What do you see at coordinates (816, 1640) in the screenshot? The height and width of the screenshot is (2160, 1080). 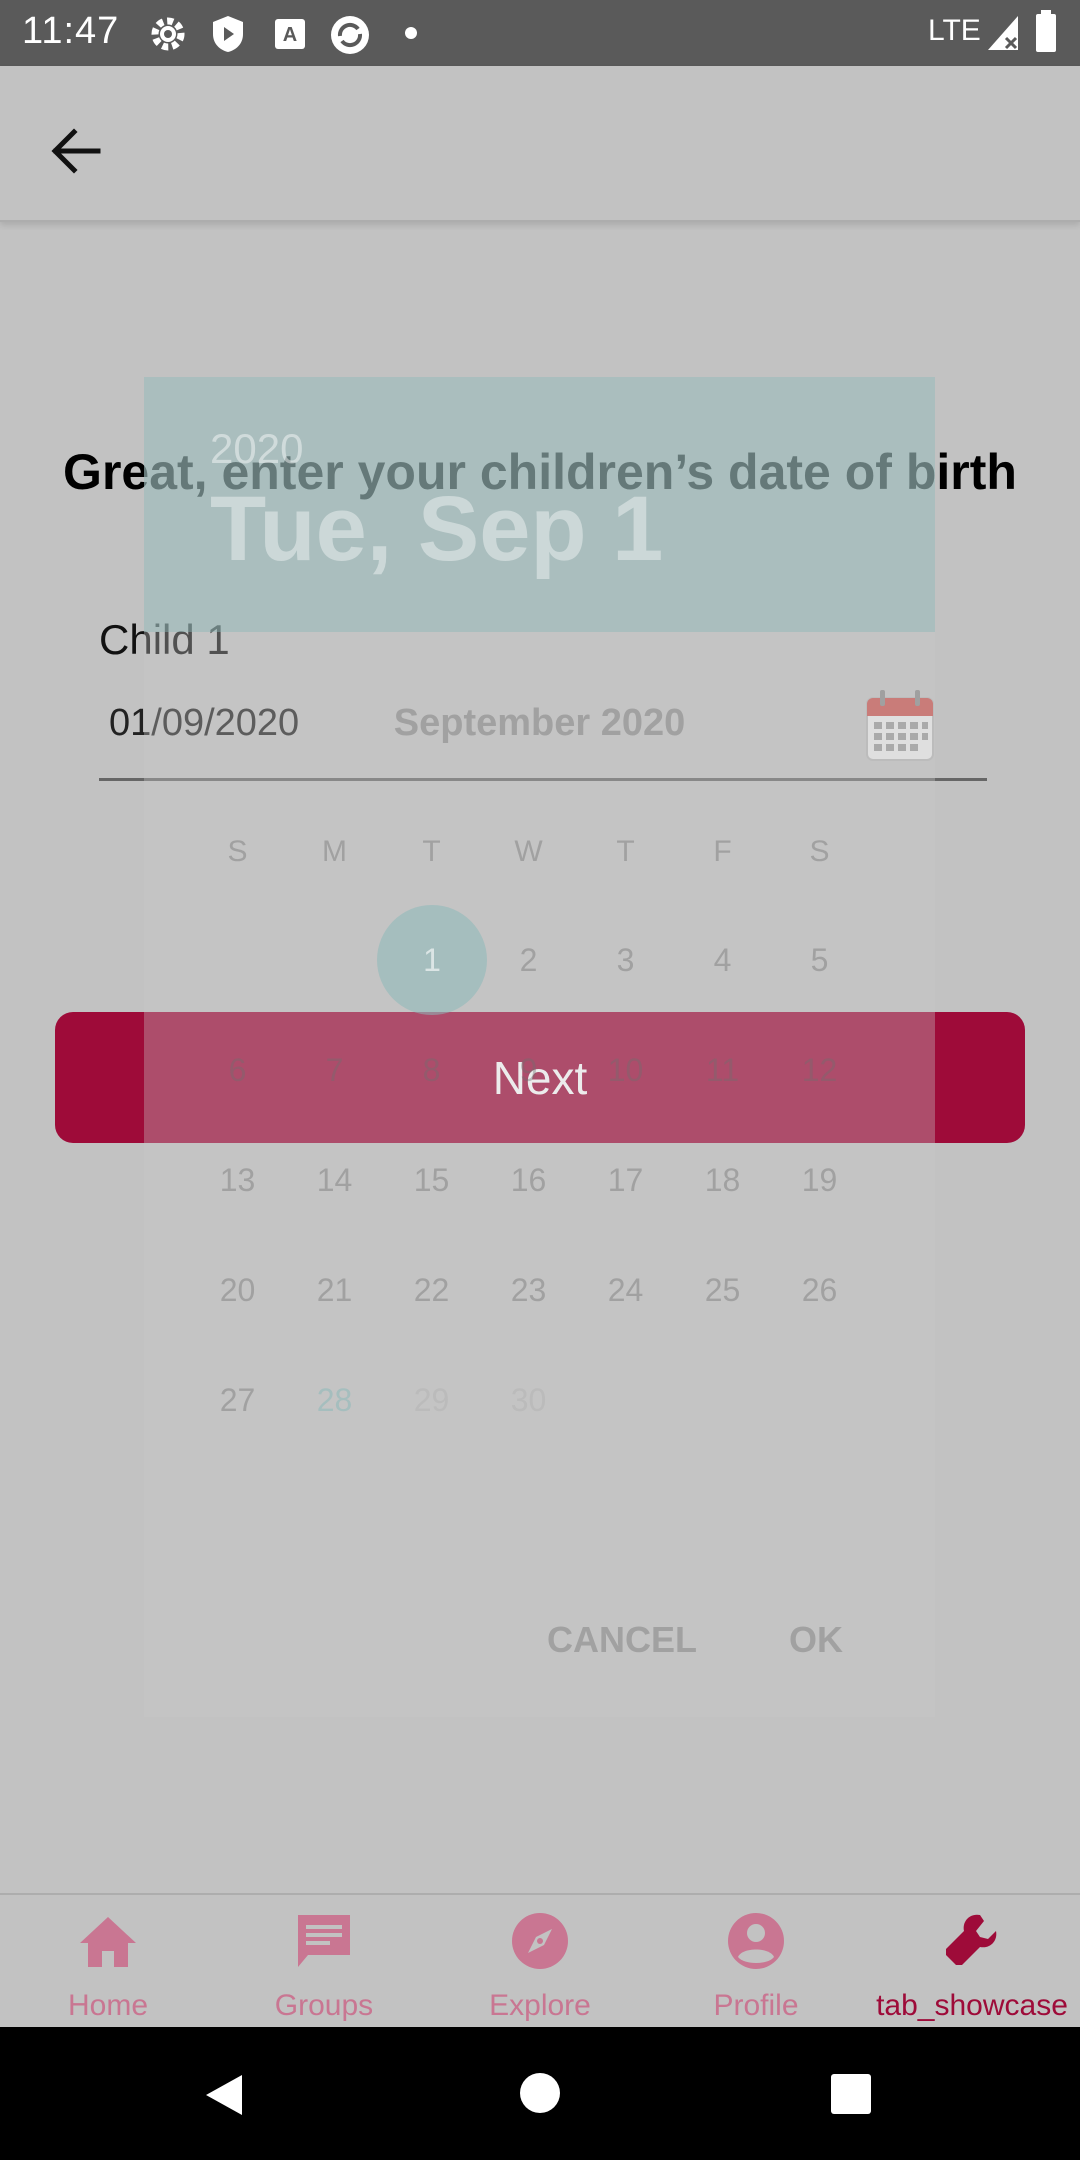 I see `ok-button: OK` at bounding box center [816, 1640].